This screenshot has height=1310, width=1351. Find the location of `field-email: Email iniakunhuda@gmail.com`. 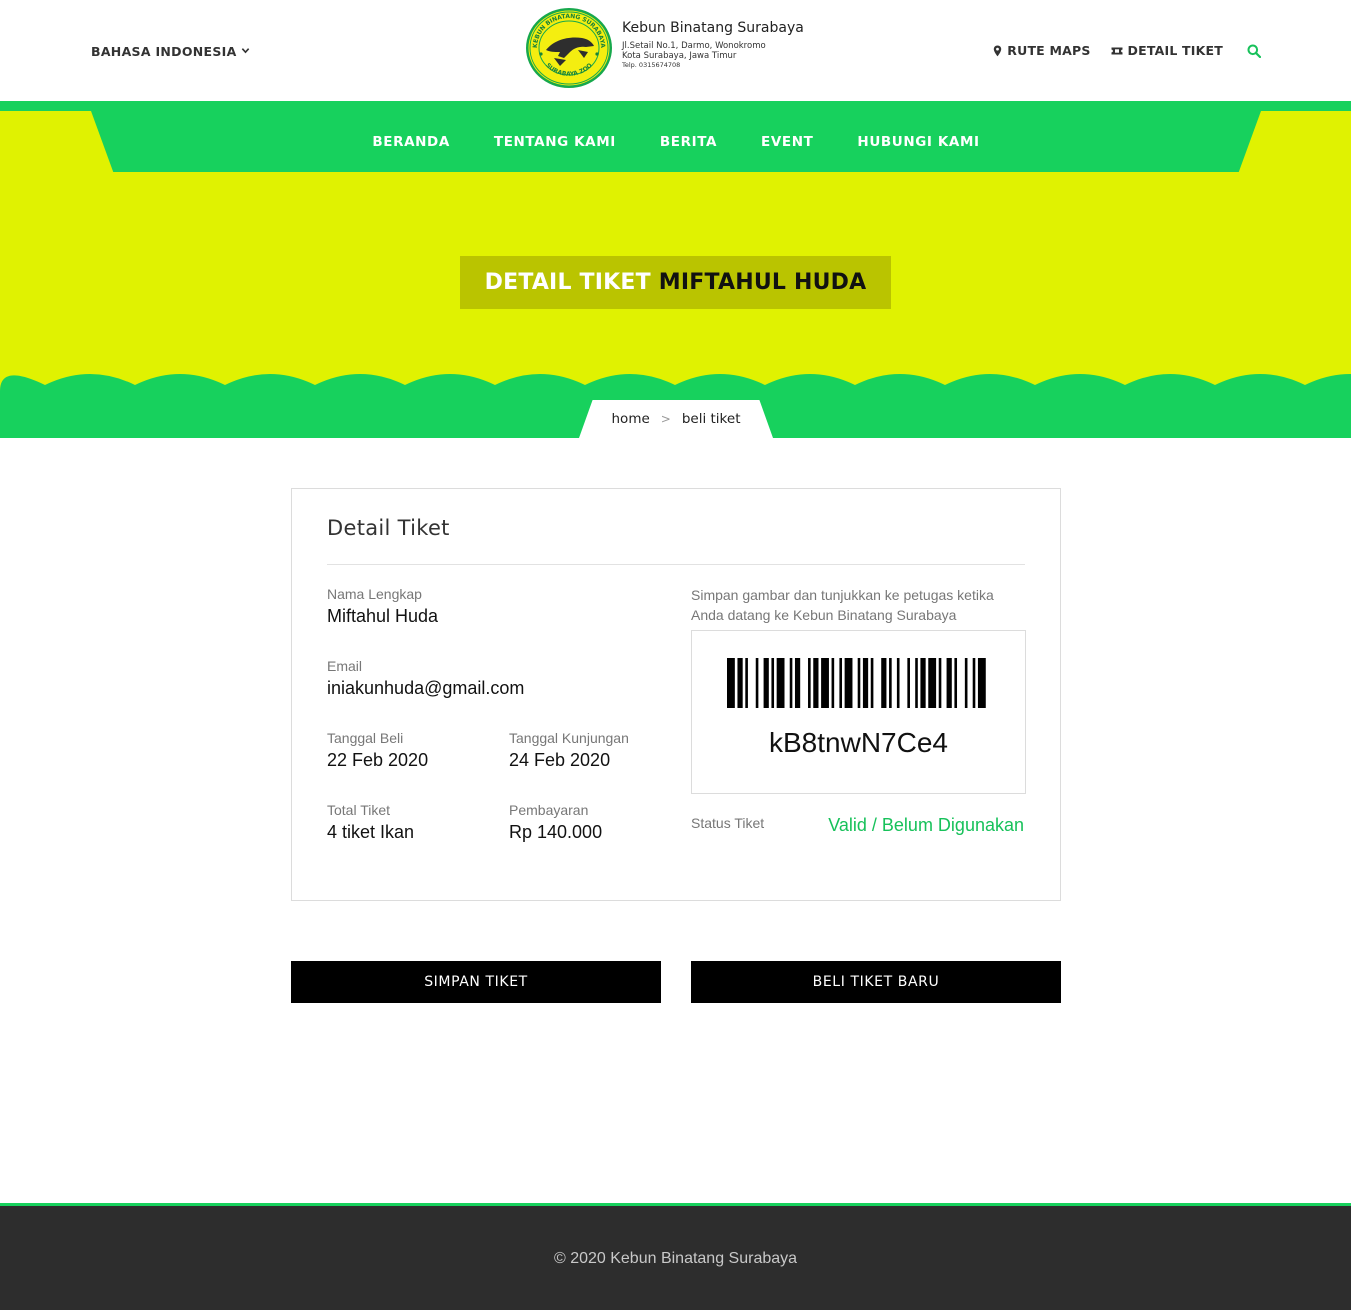

field-email: Email iniakunhuda@gmail.com is located at coordinates (425, 678).